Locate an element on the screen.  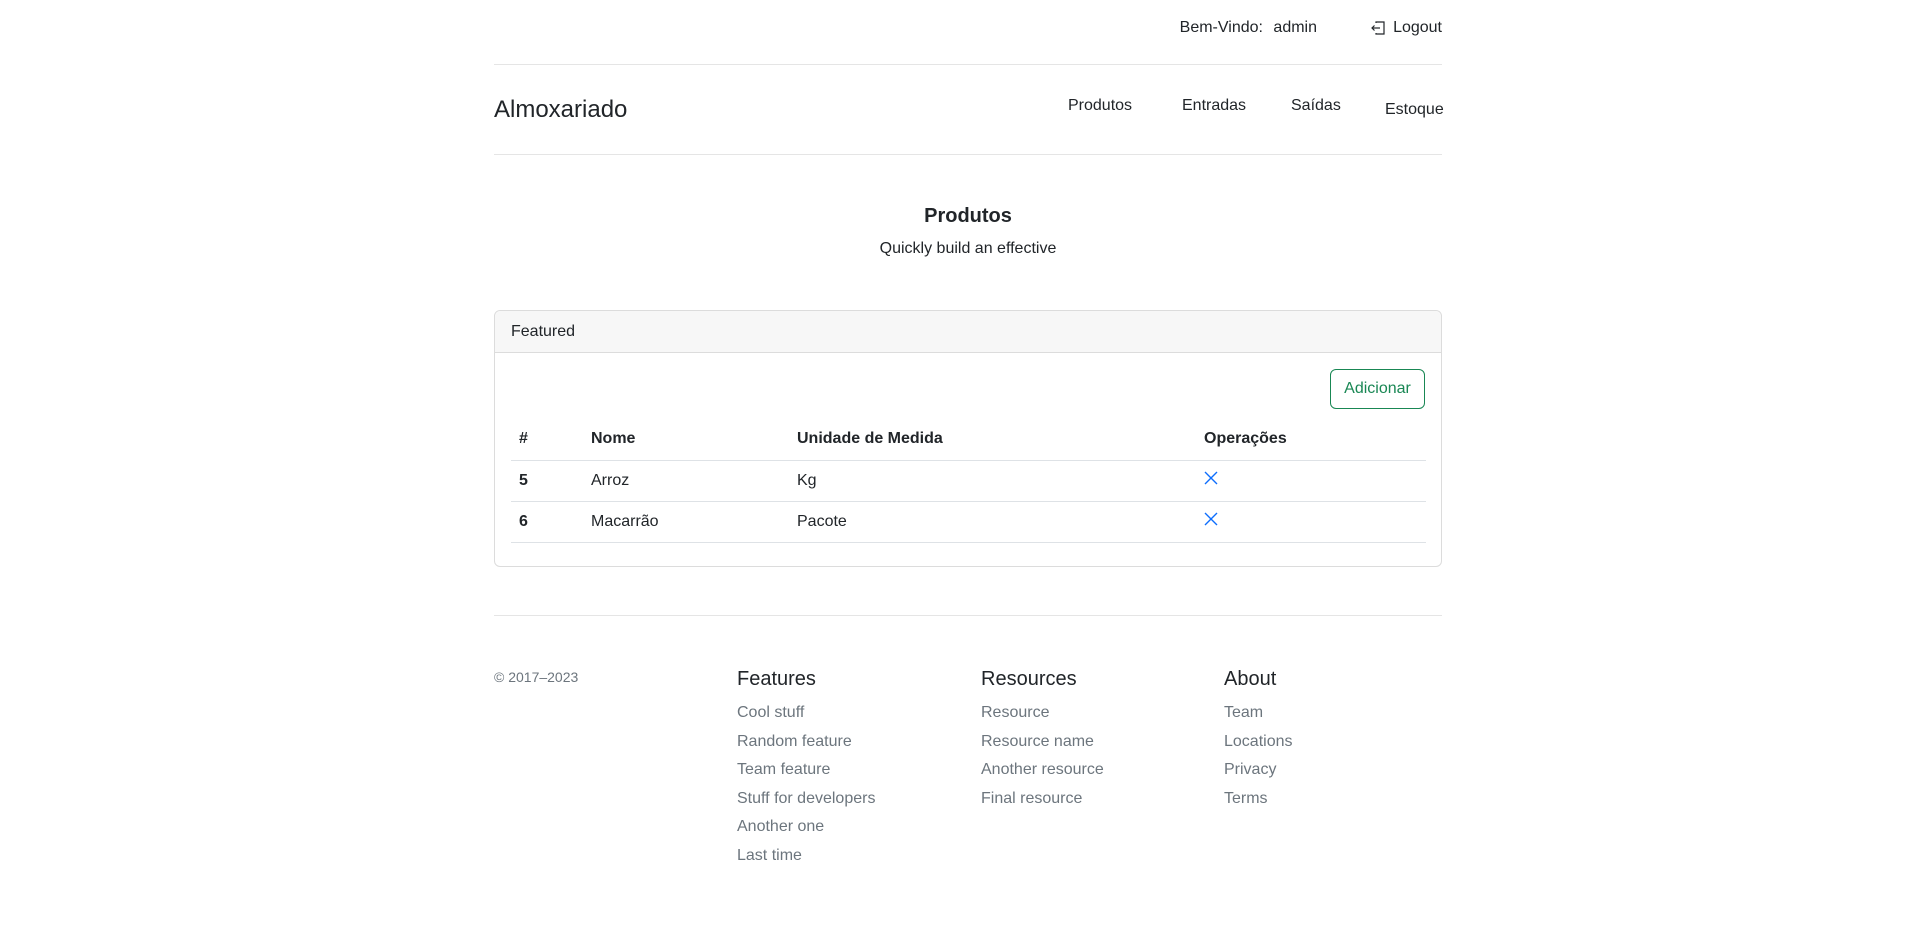
welcome-label: Bem-Vindo: is located at coordinates (1221, 27).